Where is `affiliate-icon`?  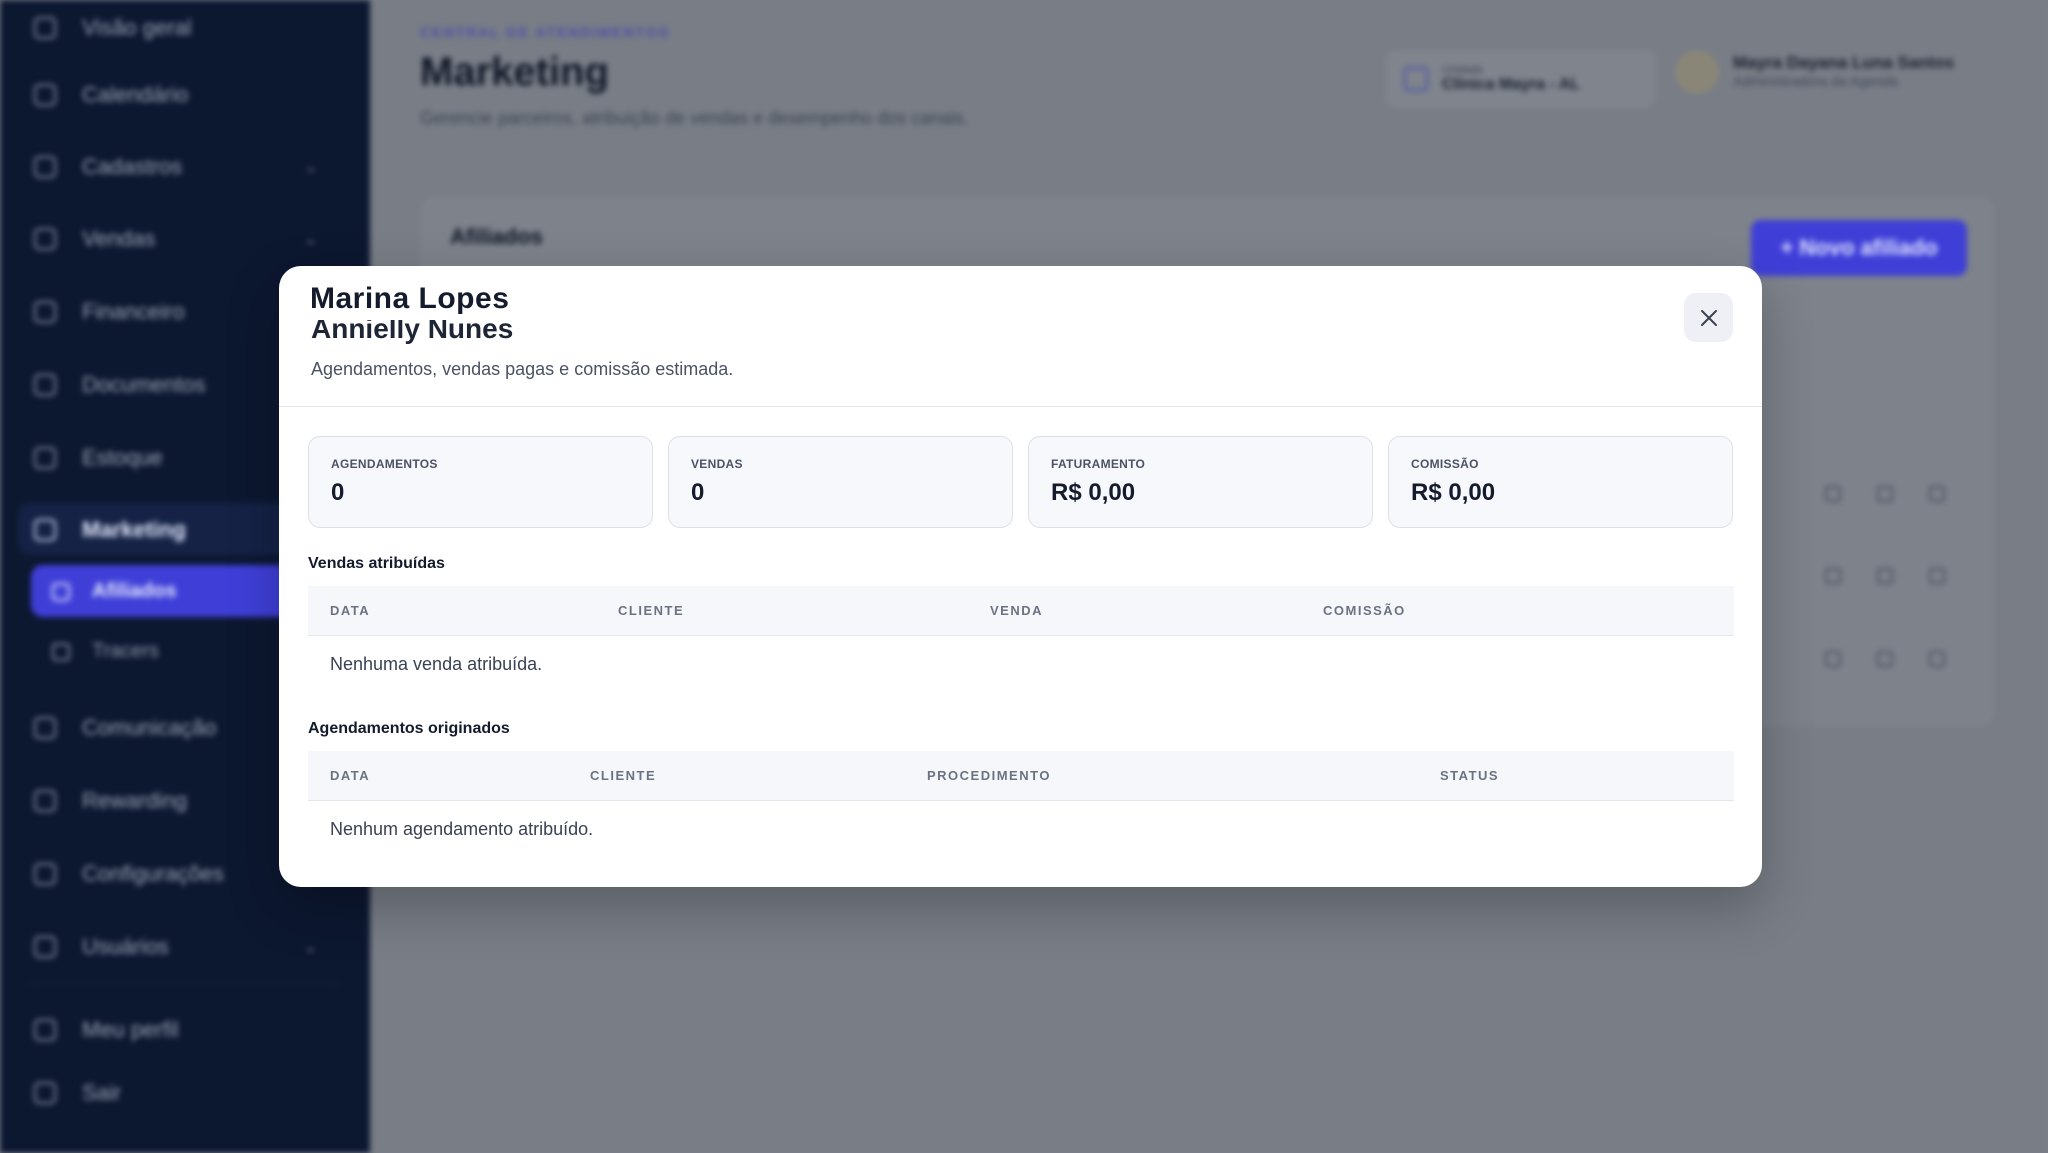
affiliate-icon is located at coordinates (61, 591).